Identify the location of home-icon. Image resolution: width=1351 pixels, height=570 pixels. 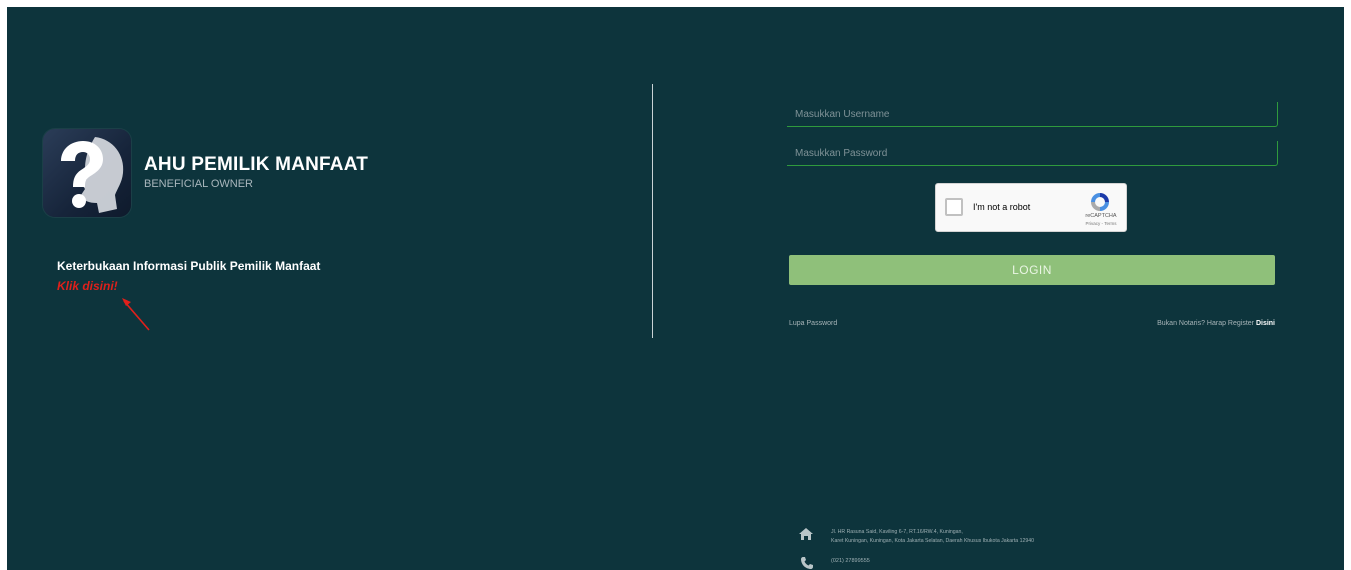
(806, 534).